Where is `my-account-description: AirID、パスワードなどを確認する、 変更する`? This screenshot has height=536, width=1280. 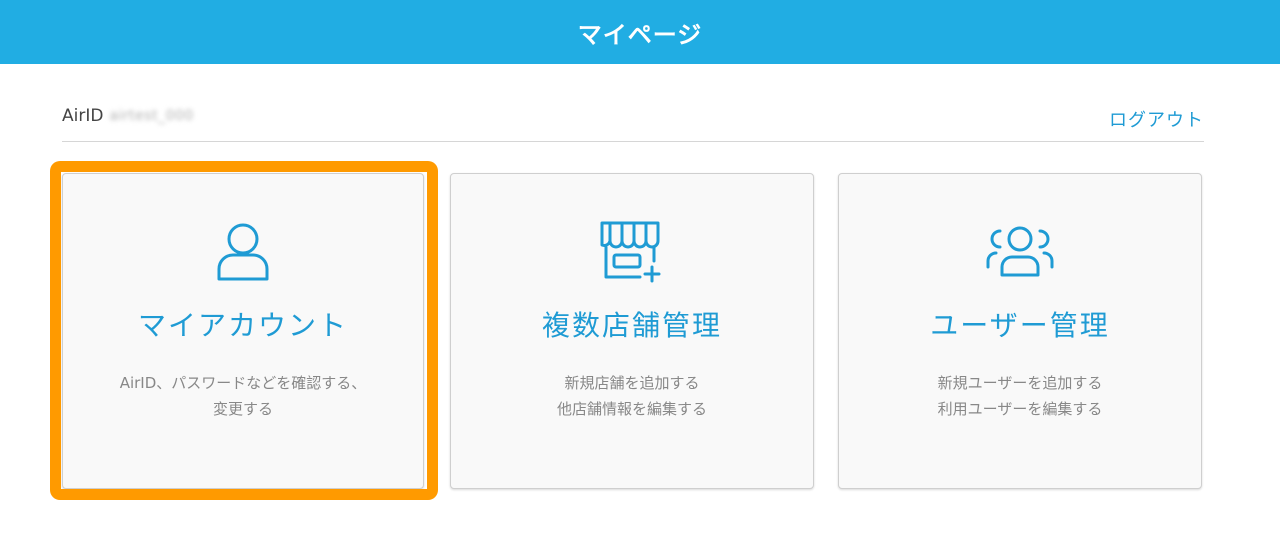
my-account-description: AirID、パスワードなどを確認する、 変更する is located at coordinates (243, 396).